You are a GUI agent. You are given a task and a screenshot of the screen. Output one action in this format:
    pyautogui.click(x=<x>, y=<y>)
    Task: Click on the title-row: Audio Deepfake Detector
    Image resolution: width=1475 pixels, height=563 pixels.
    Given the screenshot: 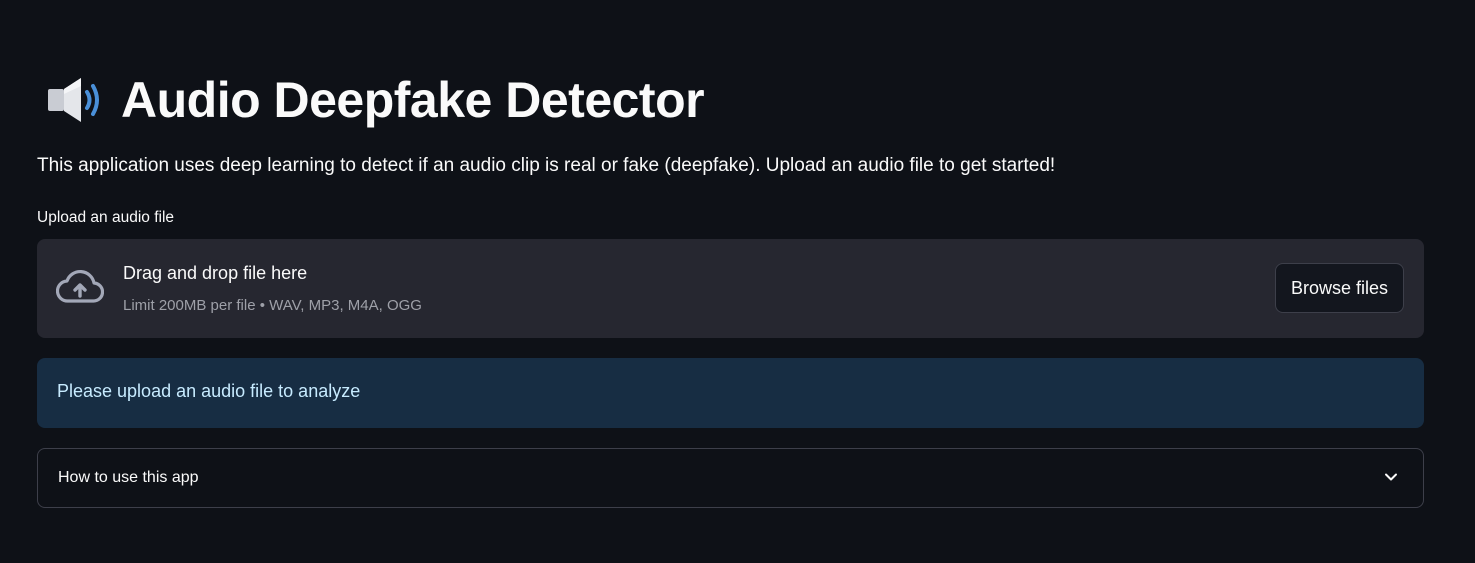 What is the action you would take?
    pyautogui.click(x=375, y=100)
    